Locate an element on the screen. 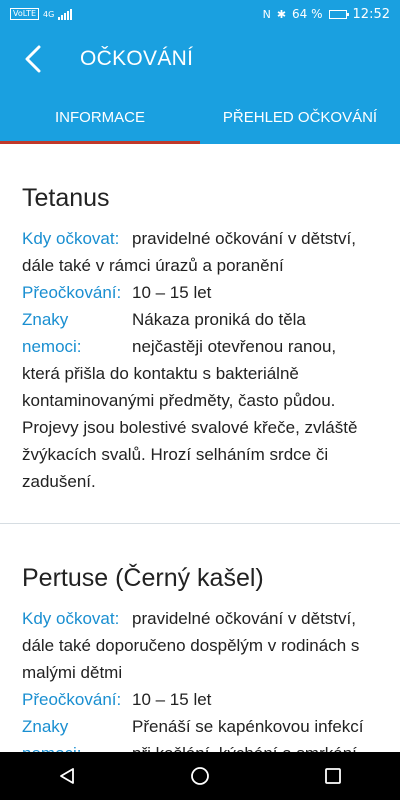  volte-badge: VoLTE is located at coordinates (25, 14).